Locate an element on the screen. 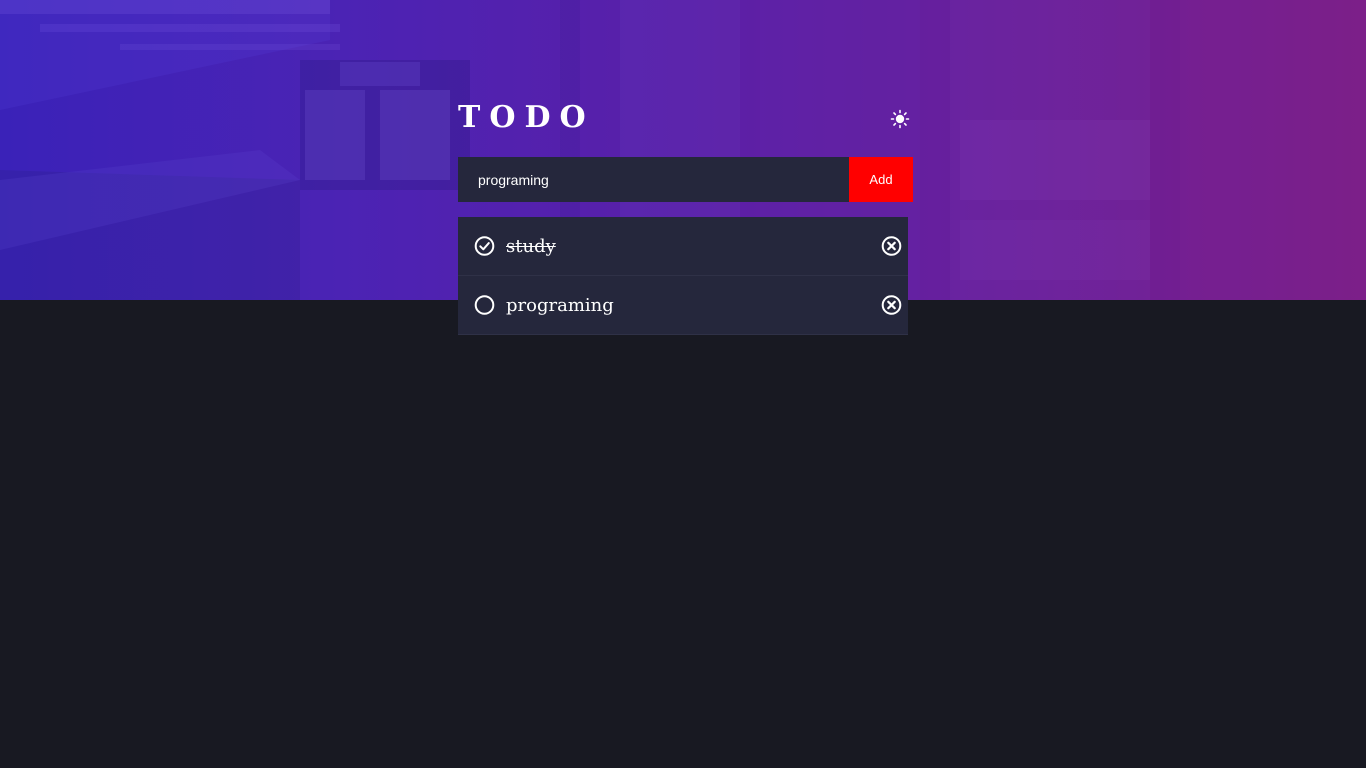 This screenshot has height=768, width=1366. add-todo-form: Add is located at coordinates (685, 179).